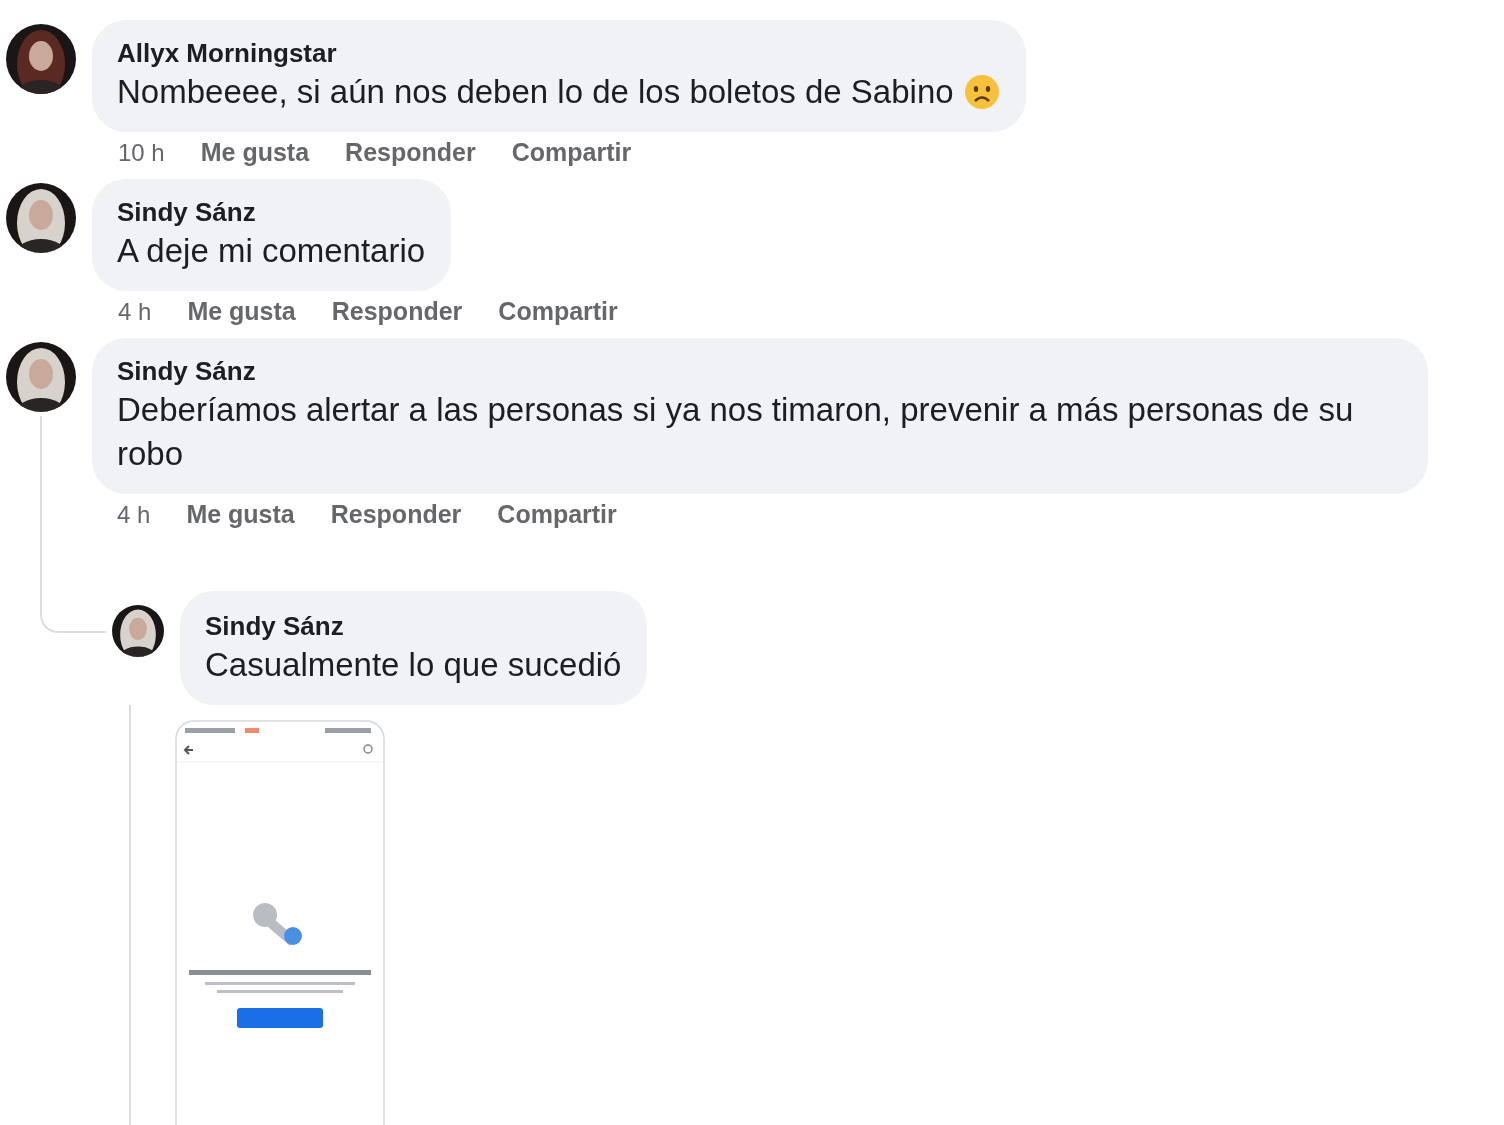  I want to click on sad-face-icon, so click(981, 92).